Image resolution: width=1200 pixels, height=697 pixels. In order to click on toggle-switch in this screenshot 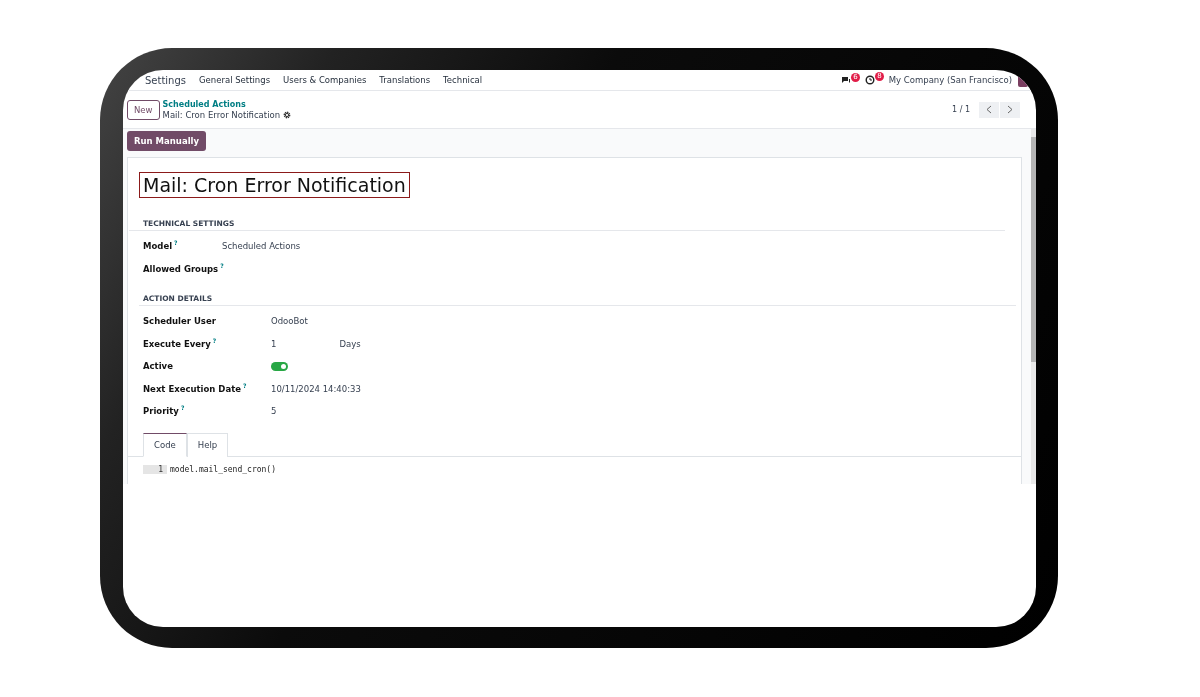, I will do `click(279, 366)`.